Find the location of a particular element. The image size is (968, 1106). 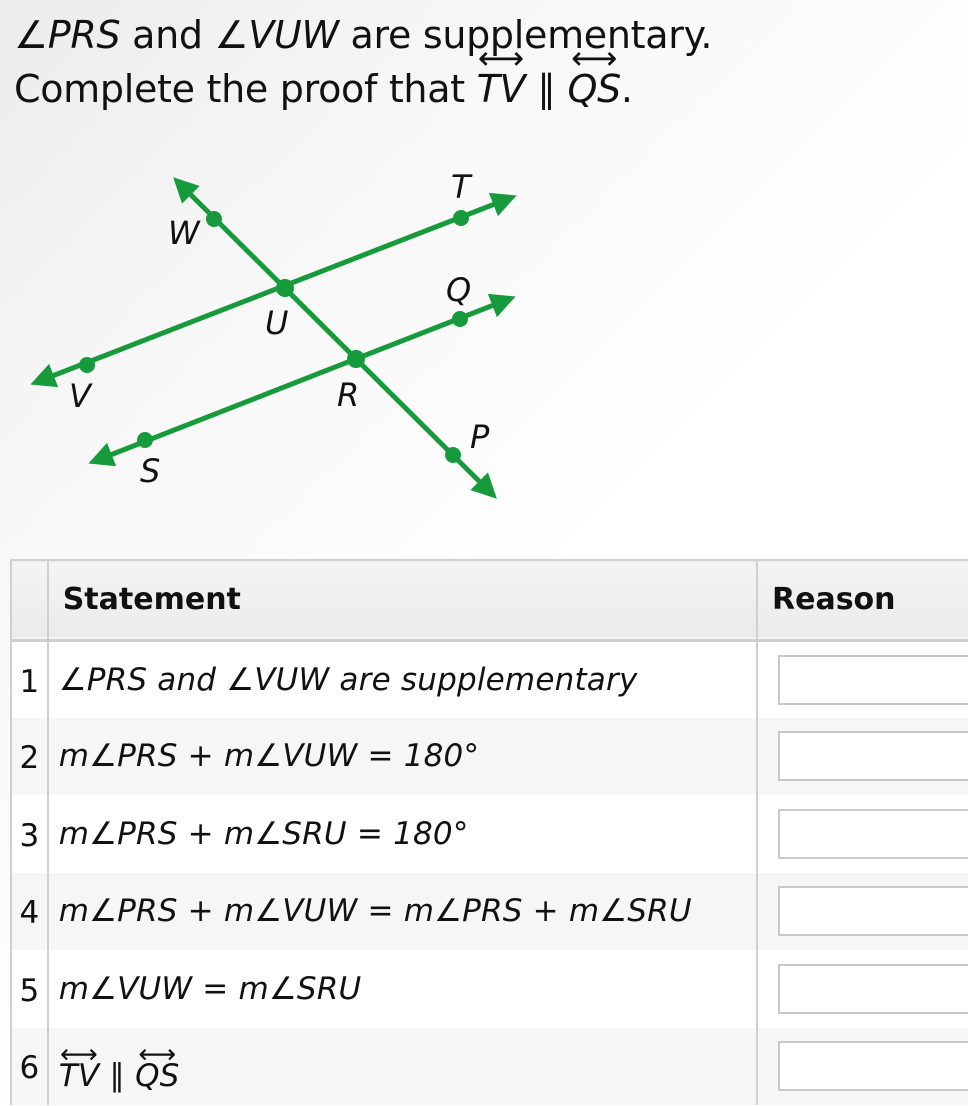

table-row: 5 m∠VUW = m∠SRU is located at coordinates (489, 989).